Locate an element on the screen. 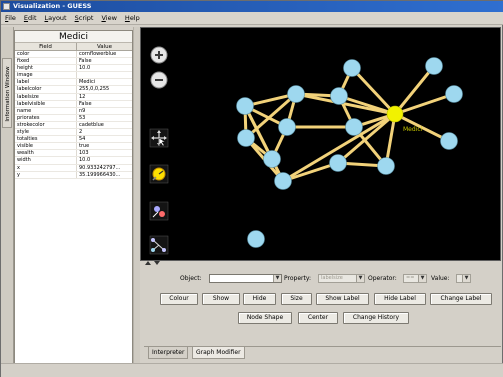 This screenshot has width=503, height=377. browse-tool-button is located at coordinates (159, 138).